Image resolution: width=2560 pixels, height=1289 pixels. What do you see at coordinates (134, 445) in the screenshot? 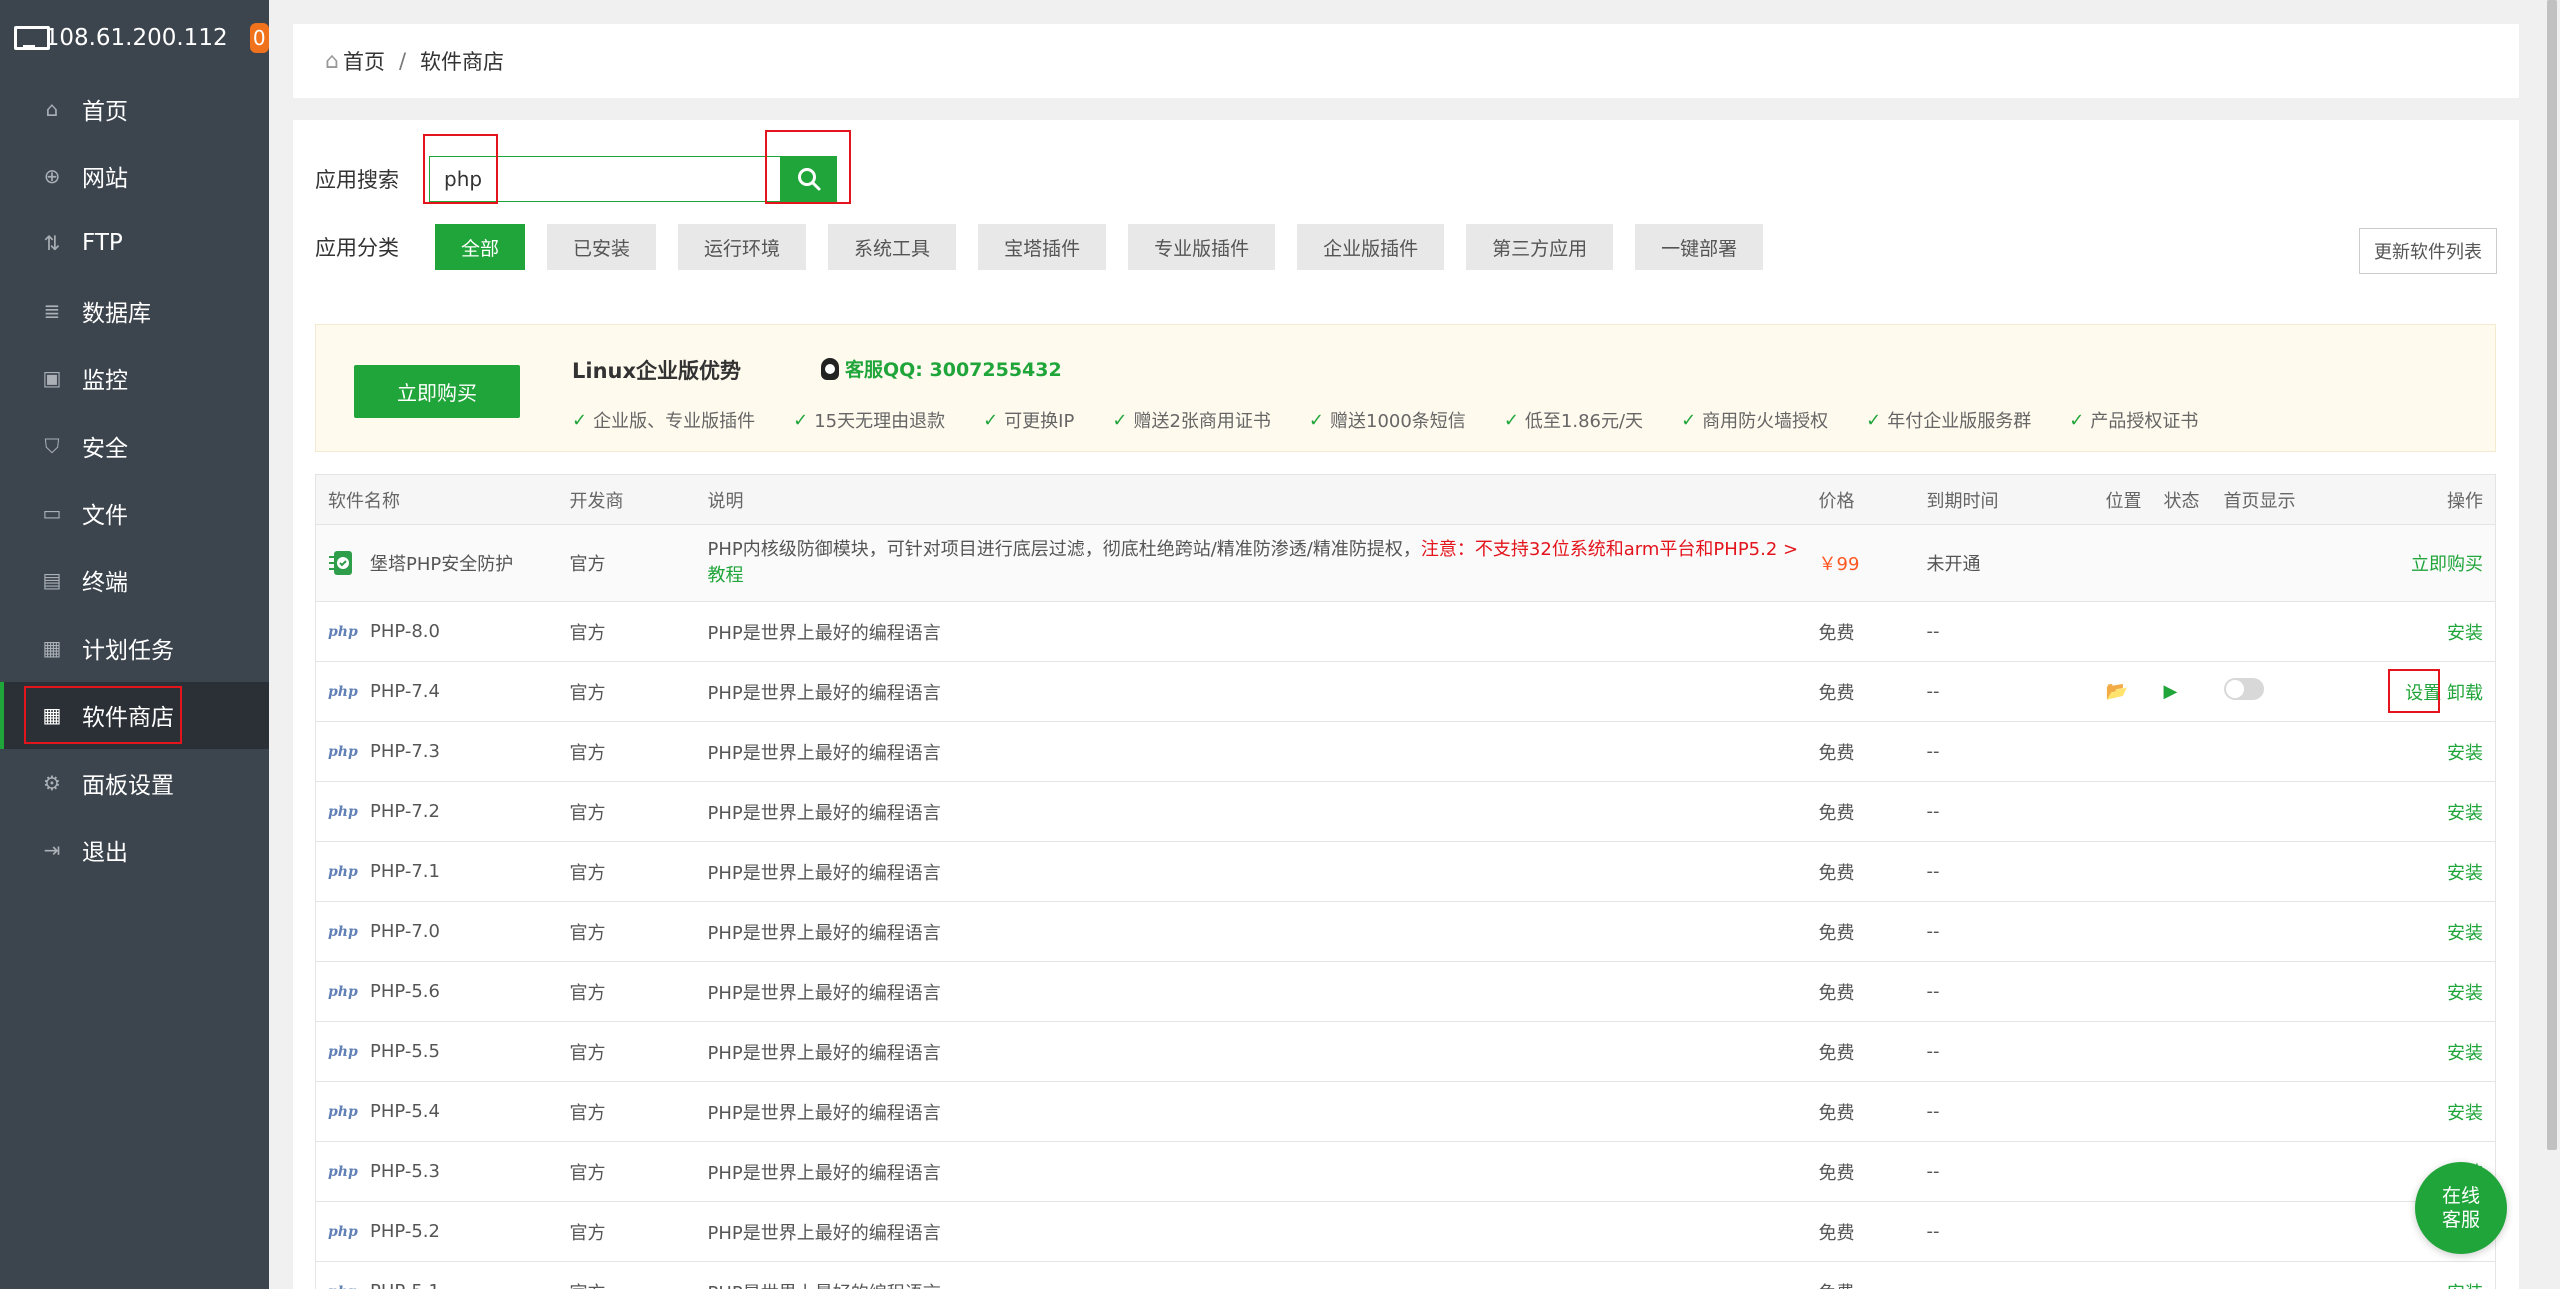
I see `sidebar-item: ⛉ 安全` at bounding box center [134, 445].